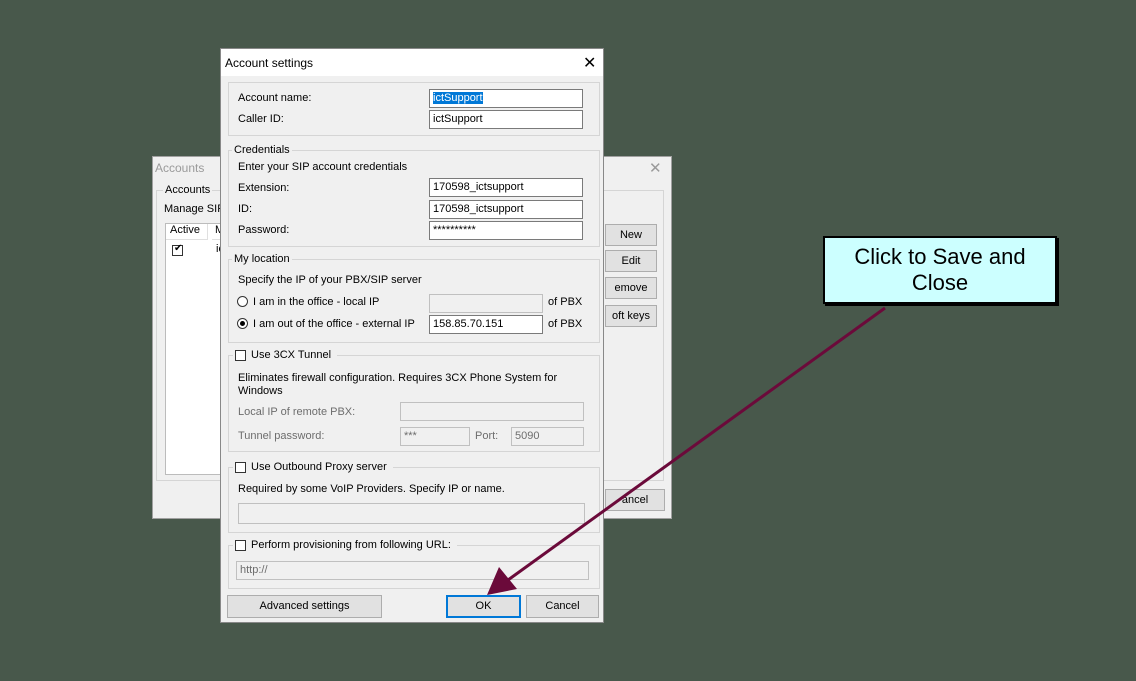 This screenshot has width=1136, height=681. What do you see at coordinates (940, 270) in the screenshot?
I see `annotation-callout: Click to Save and Close` at bounding box center [940, 270].